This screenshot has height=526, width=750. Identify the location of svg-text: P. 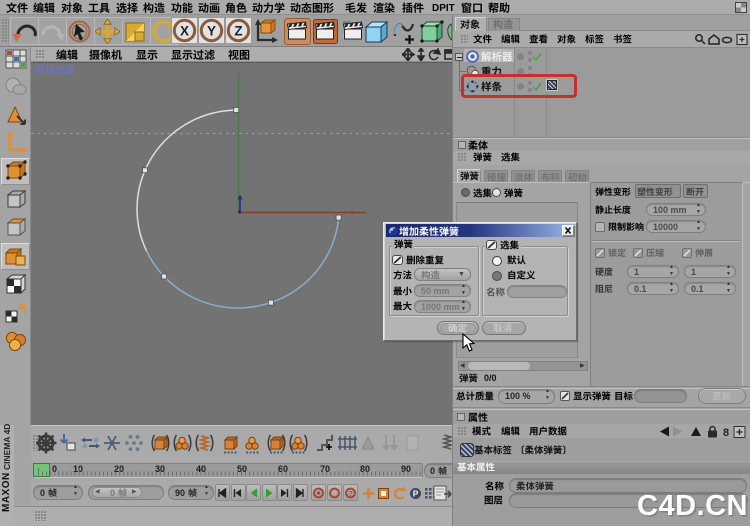
(416, 494).